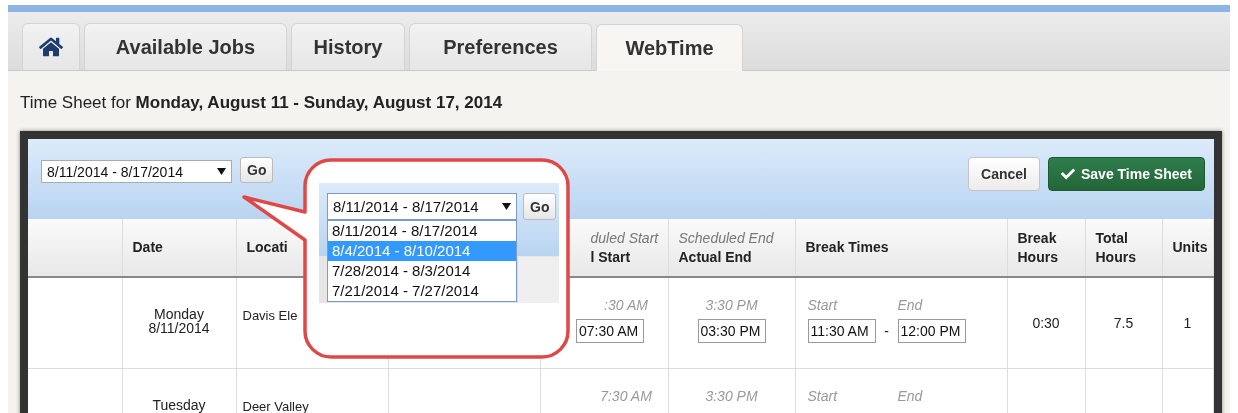 Image resolution: width=1238 pixels, height=413 pixels. What do you see at coordinates (1046, 323) in the screenshot?
I see `break-hours-value: 0:30` at bounding box center [1046, 323].